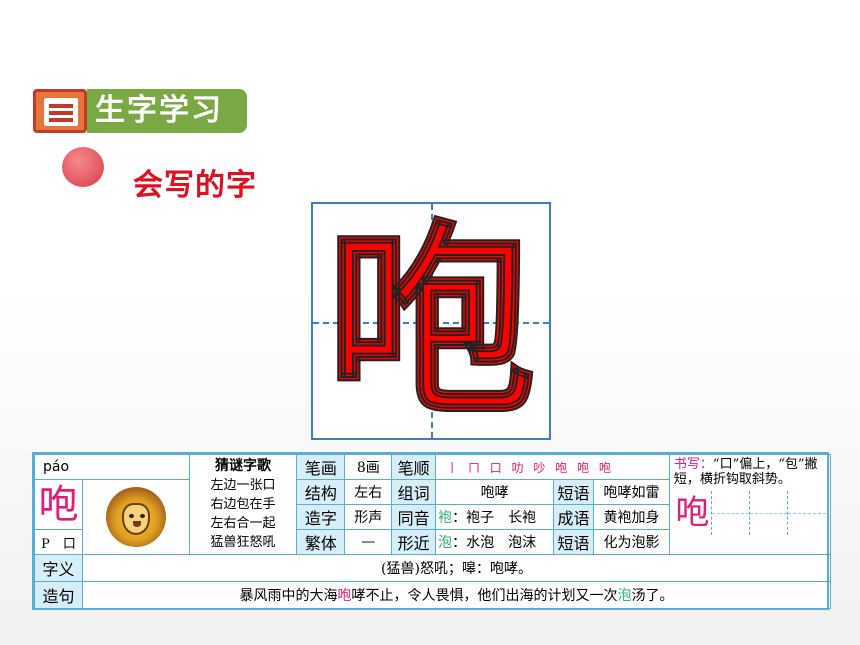 This screenshot has width=860, height=645. I want to click on main-character: 咆, so click(431, 322).